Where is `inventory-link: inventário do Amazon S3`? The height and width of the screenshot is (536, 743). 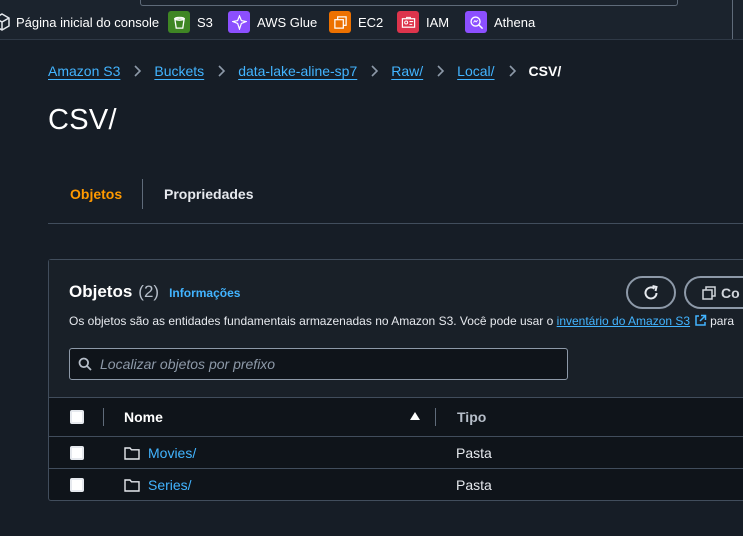
inventory-link: inventário do Amazon S3 is located at coordinates (623, 321).